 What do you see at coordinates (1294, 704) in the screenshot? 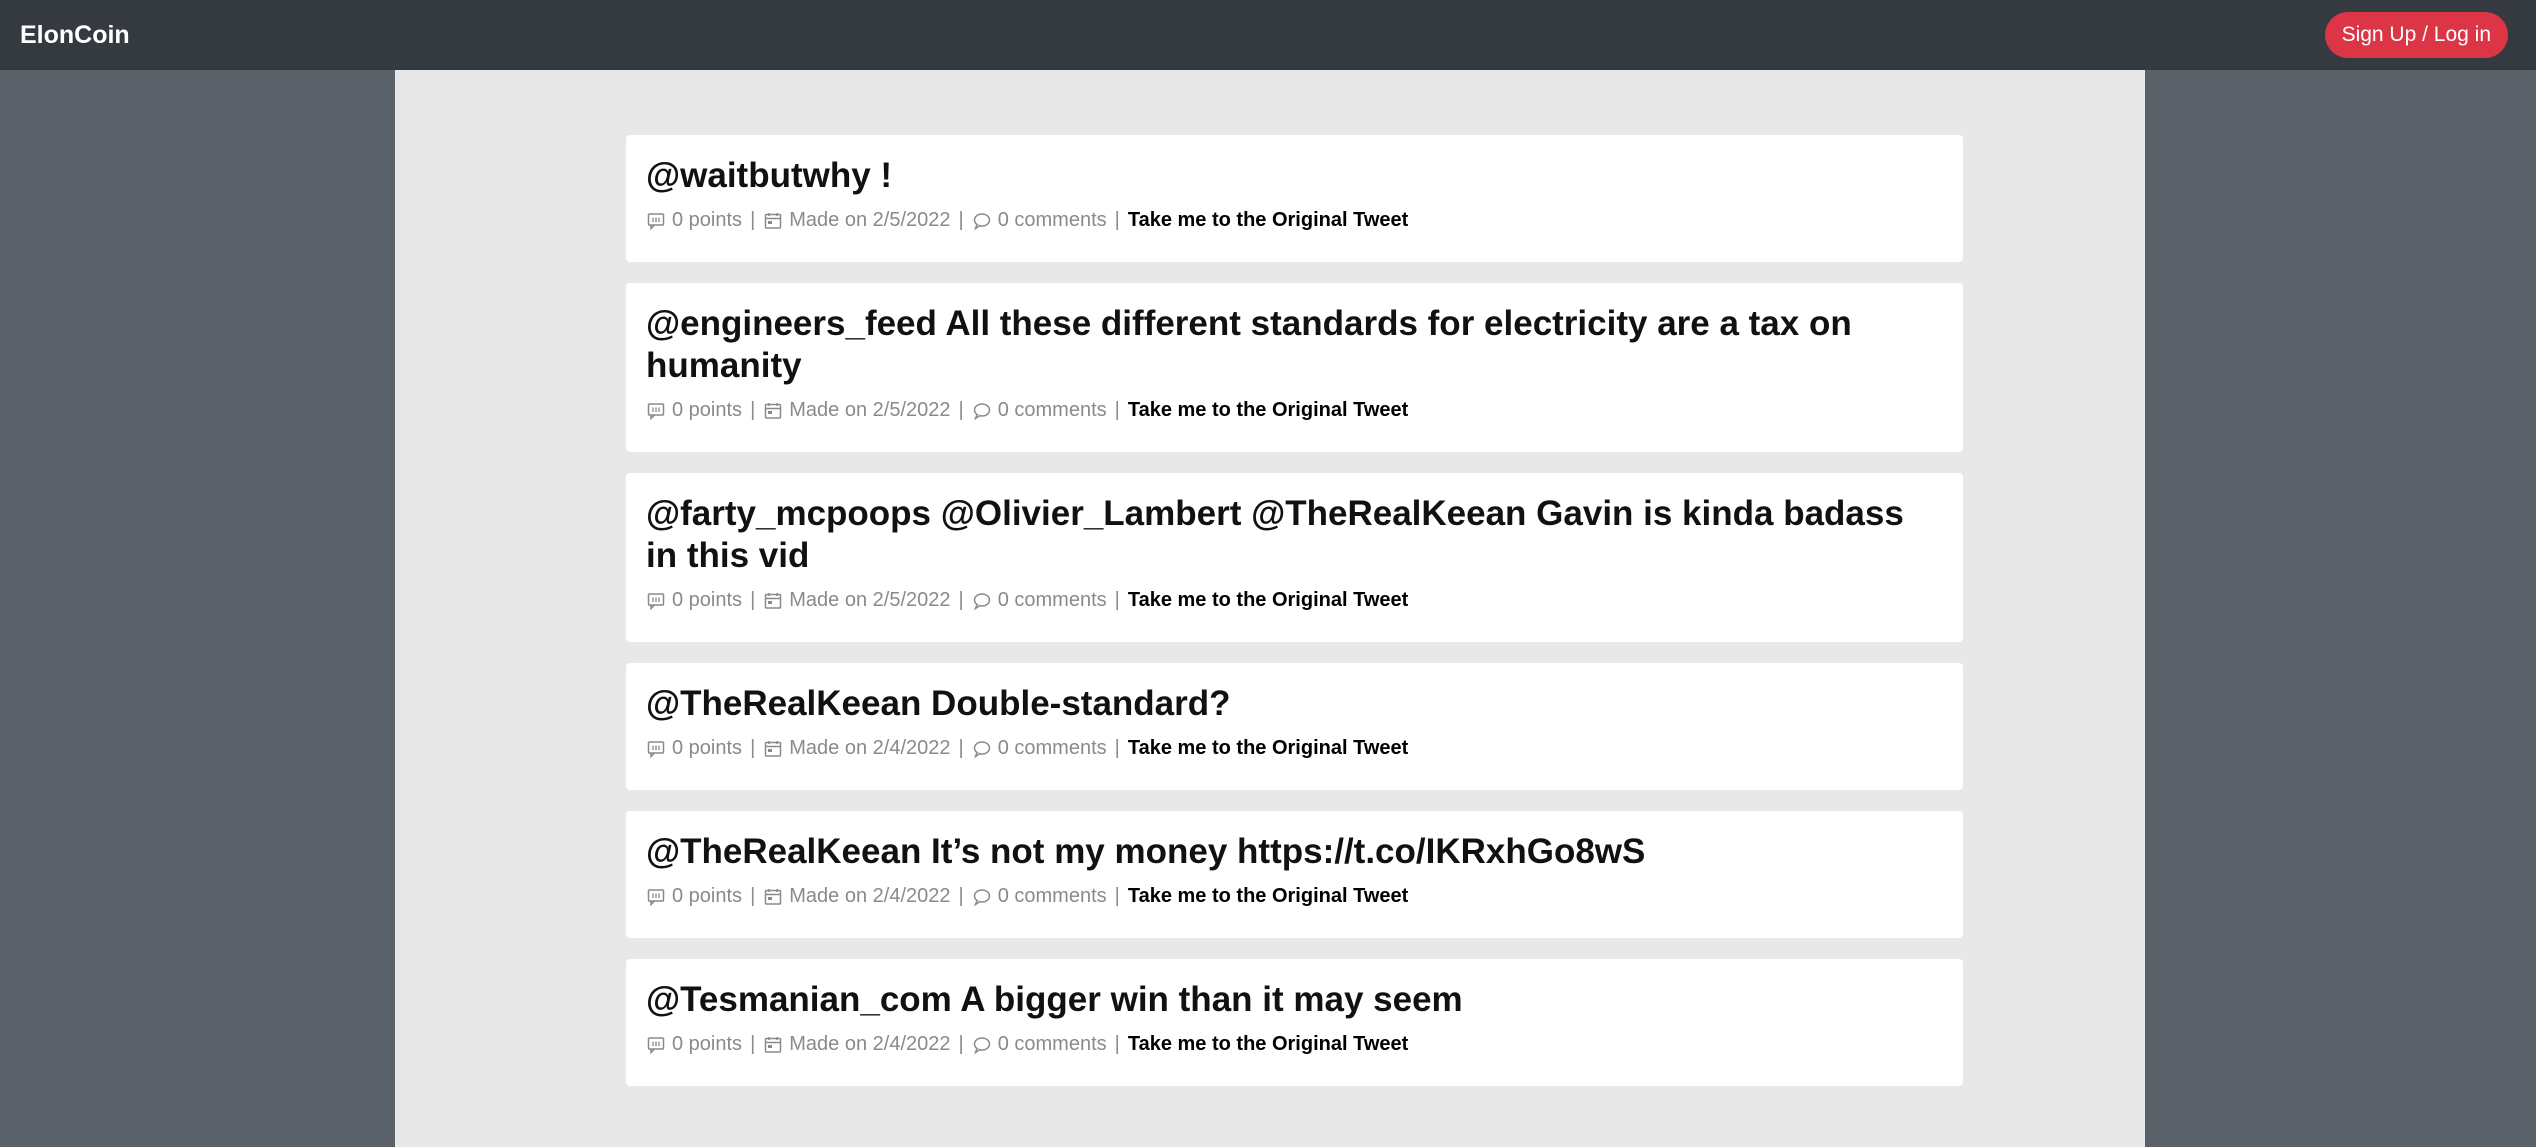
I see `post-title: @TheRealKeean Double-standard?` at bounding box center [1294, 704].